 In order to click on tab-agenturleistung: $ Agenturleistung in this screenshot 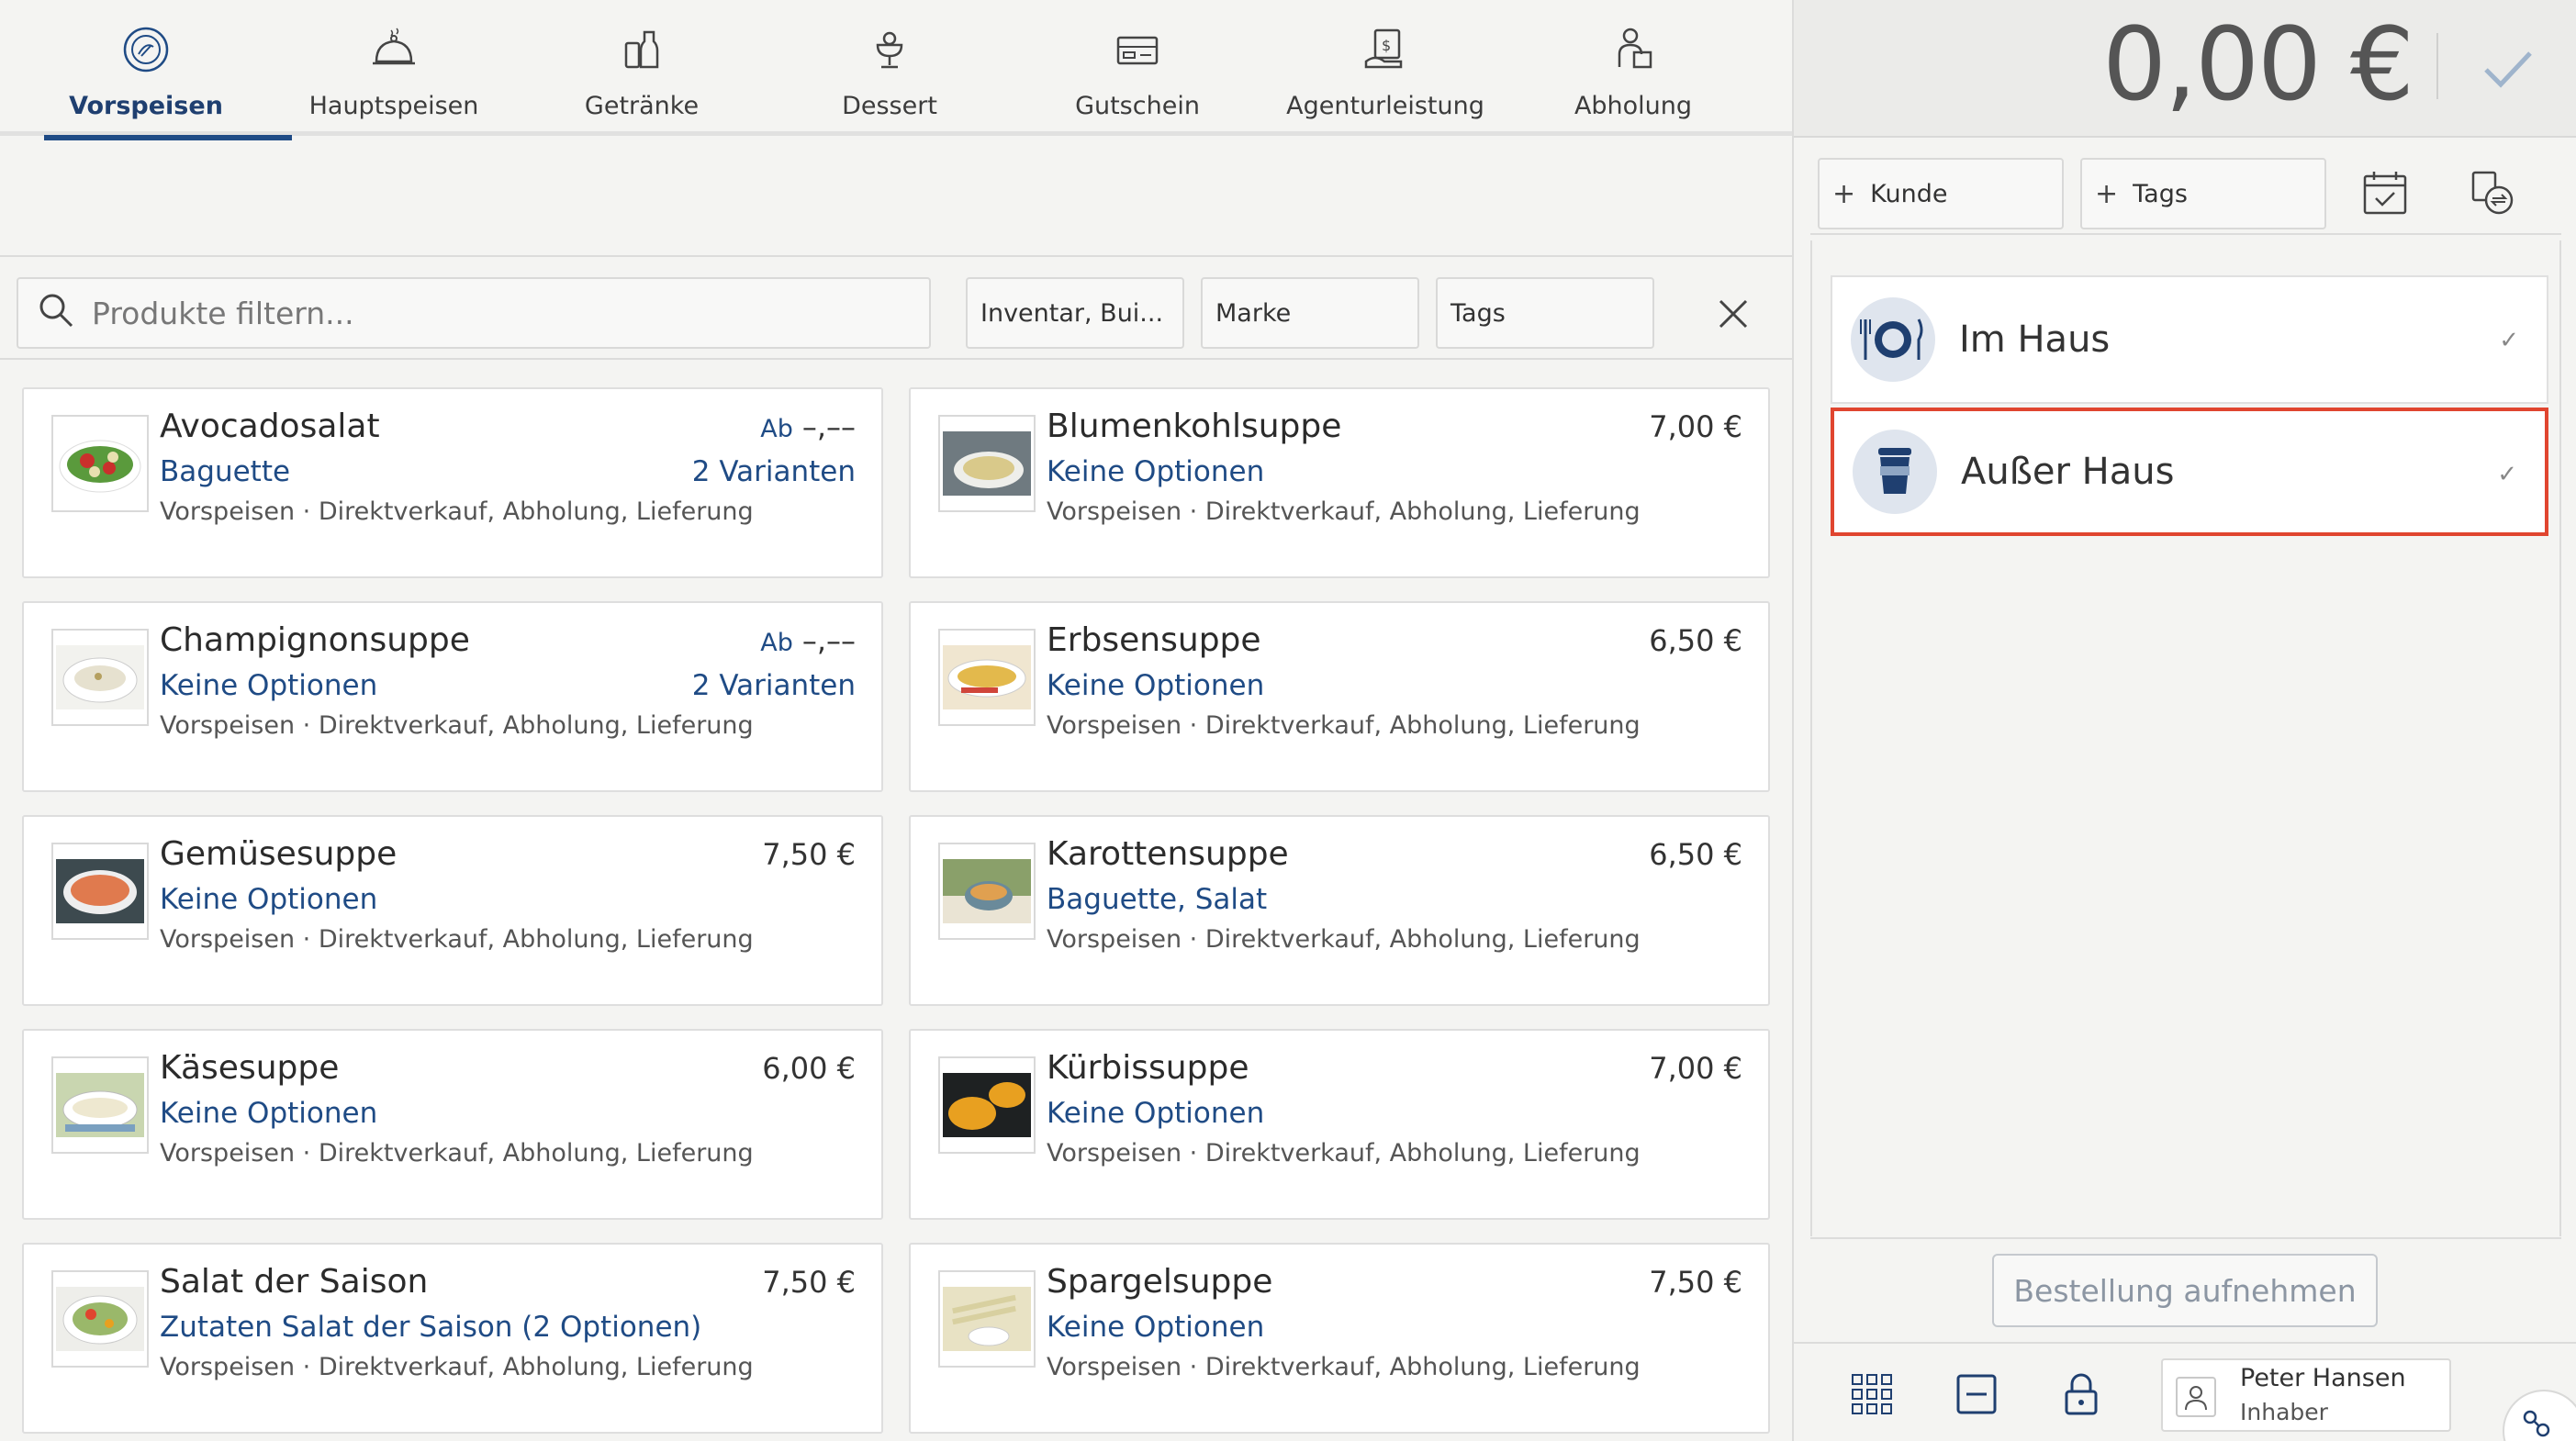, I will do `click(1385, 68)`.